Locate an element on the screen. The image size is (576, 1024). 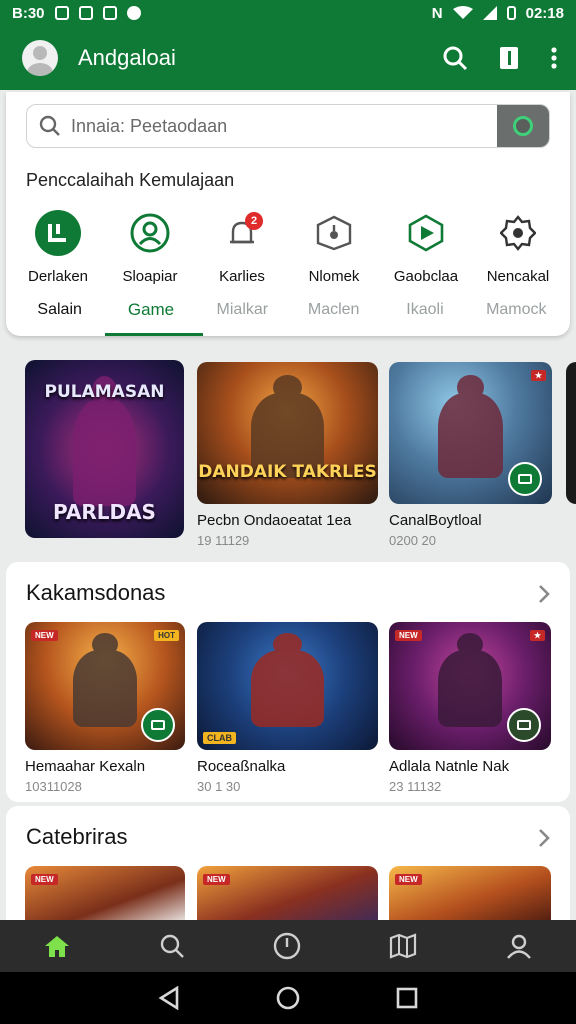
notification-badge: 2 is located at coordinates (254, 221).